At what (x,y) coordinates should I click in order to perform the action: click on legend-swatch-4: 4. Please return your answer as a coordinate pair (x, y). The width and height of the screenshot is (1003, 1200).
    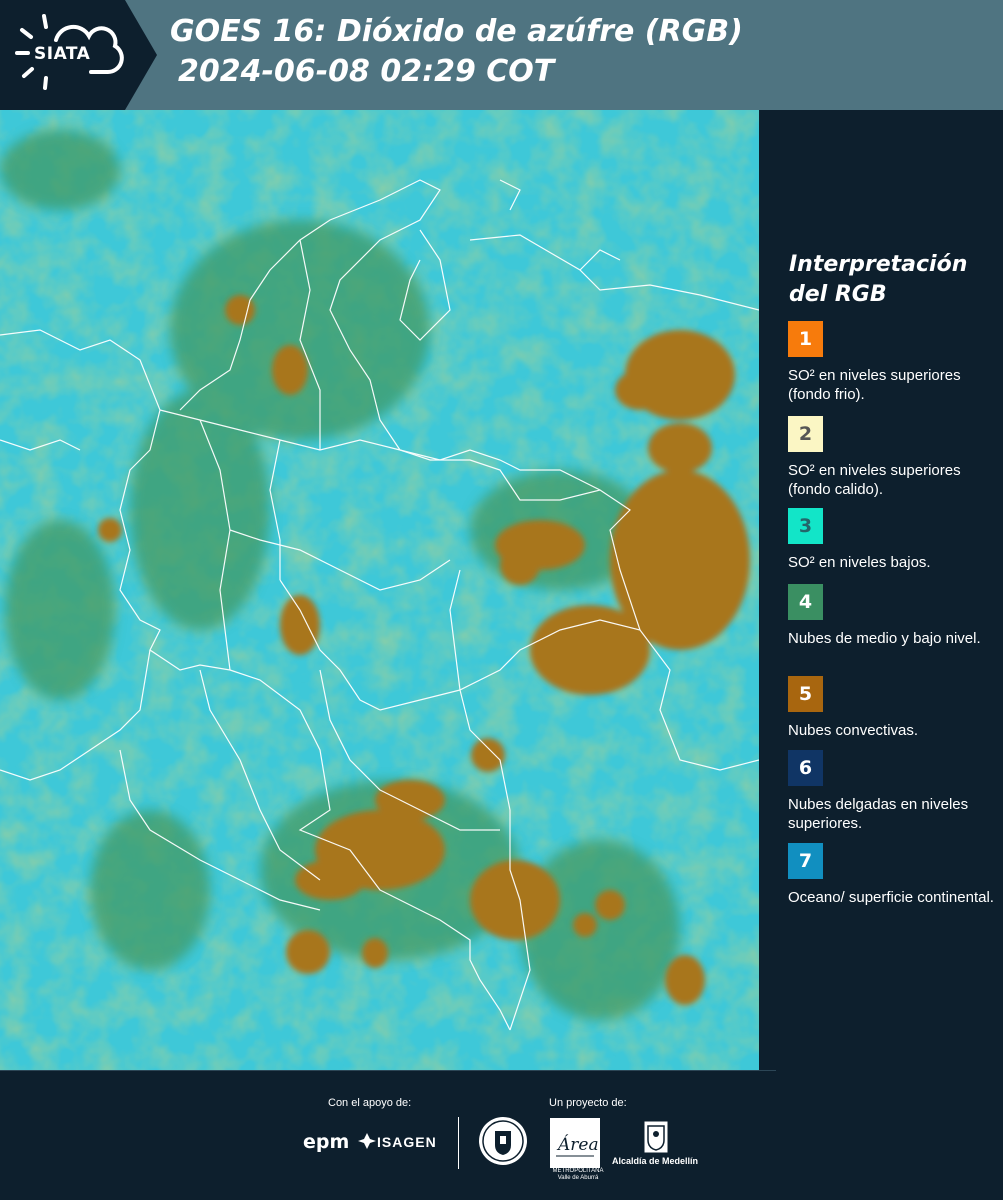
    Looking at the image, I should click on (805, 602).